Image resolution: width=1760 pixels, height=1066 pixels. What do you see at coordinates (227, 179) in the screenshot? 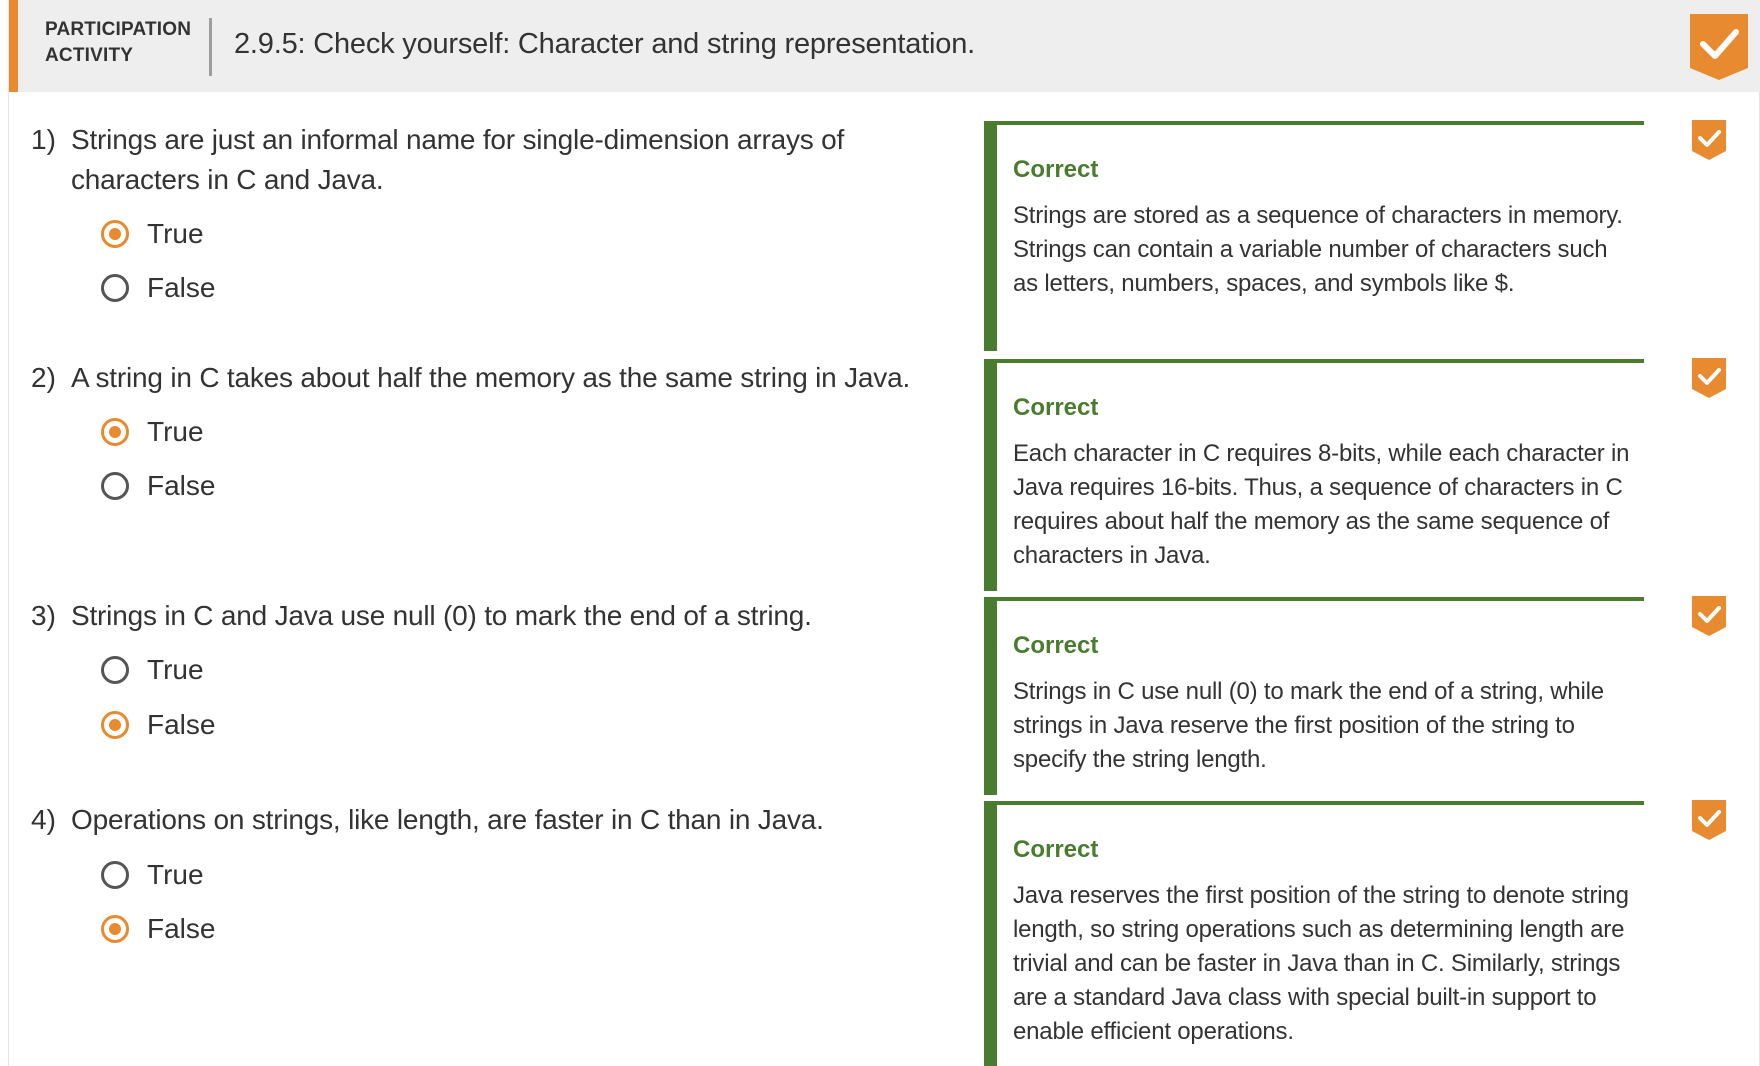
I see `question-text-line: characters in C and Java.` at bounding box center [227, 179].